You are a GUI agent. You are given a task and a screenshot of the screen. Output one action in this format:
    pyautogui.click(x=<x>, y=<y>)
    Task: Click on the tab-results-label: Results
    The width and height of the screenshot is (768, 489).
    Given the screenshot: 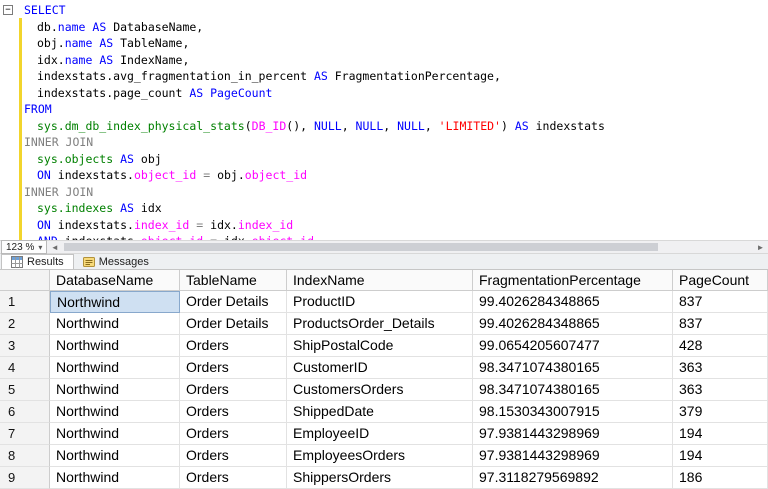 What is the action you would take?
    pyautogui.click(x=45, y=262)
    